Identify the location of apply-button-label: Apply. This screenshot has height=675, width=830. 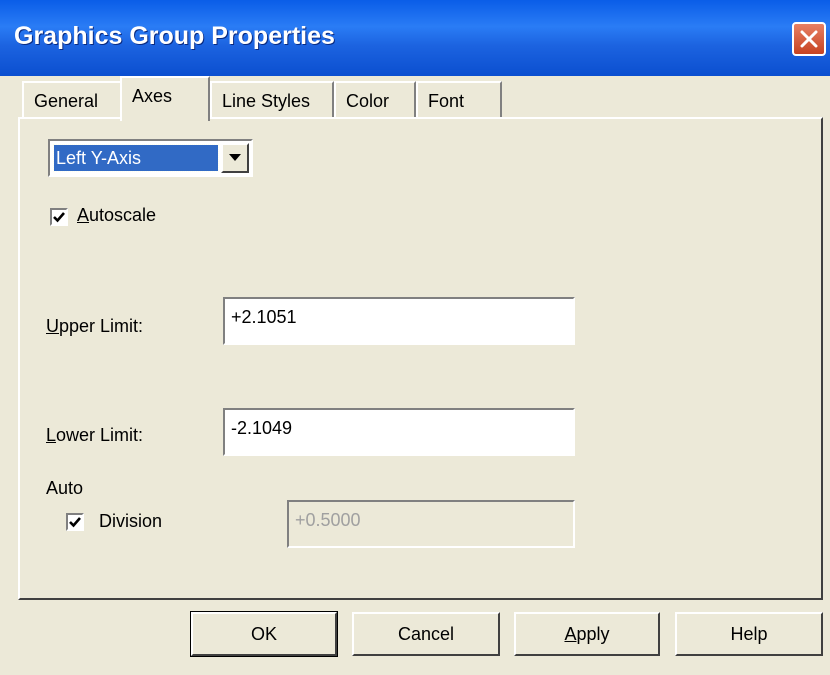
(586, 634).